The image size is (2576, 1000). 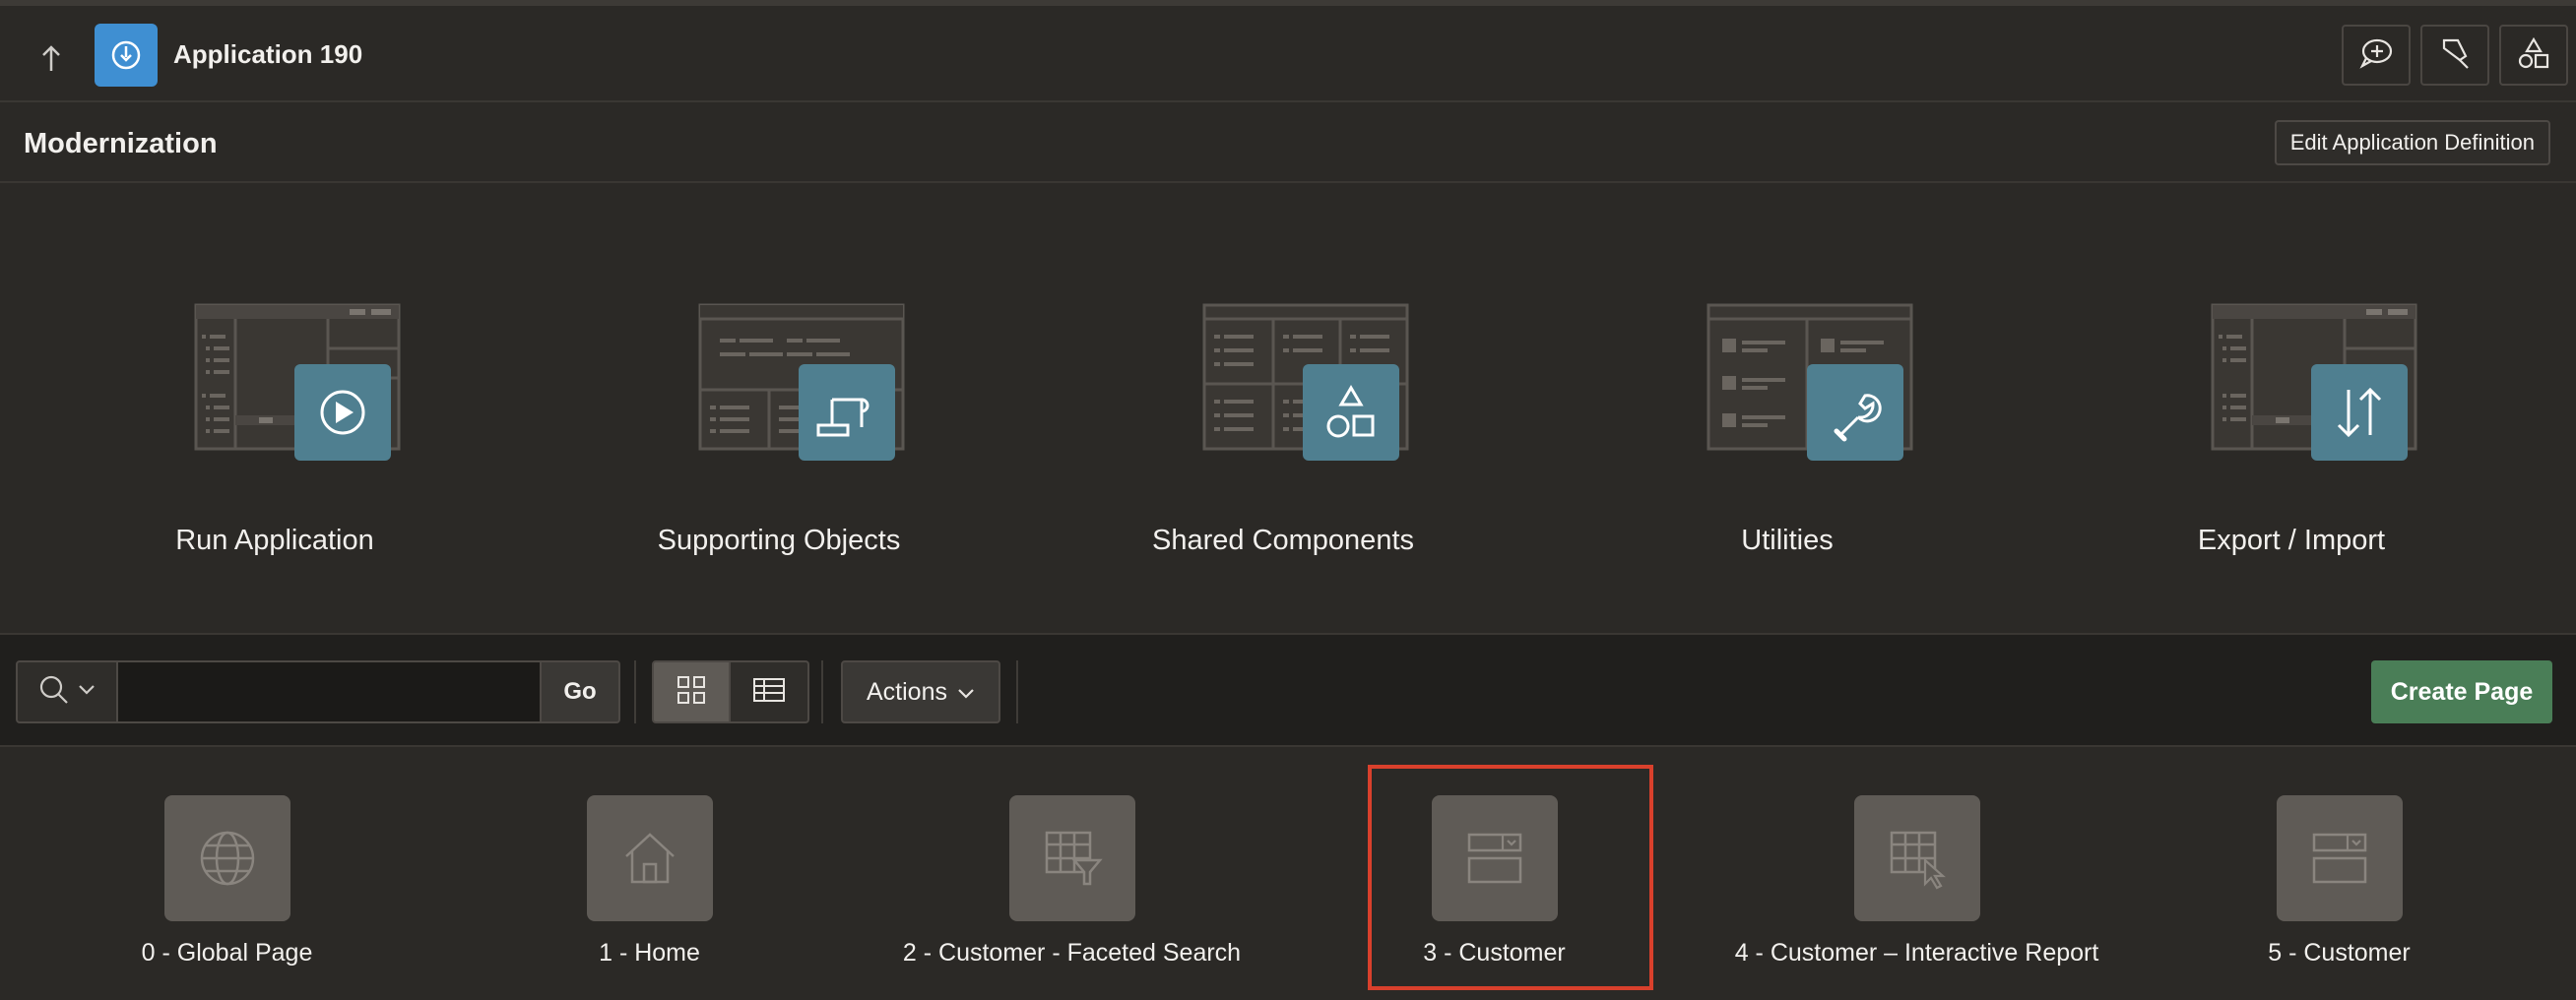 I want to click on supporting-objects-graphic, so click(x=801, y=382).